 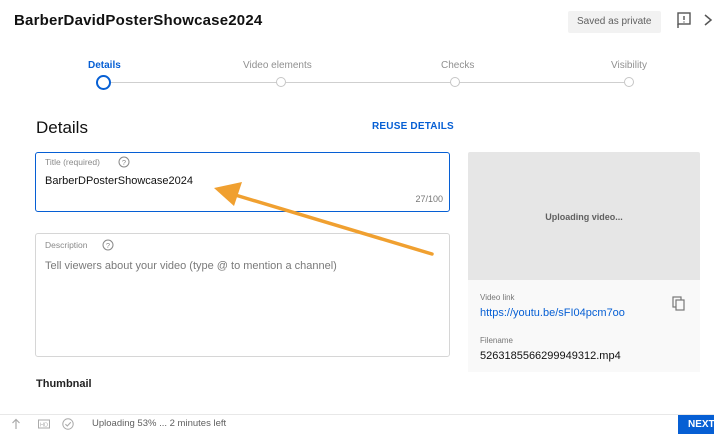 I want to click on thumbnail-heading: Thumbnail, so click(x=64, y=384).